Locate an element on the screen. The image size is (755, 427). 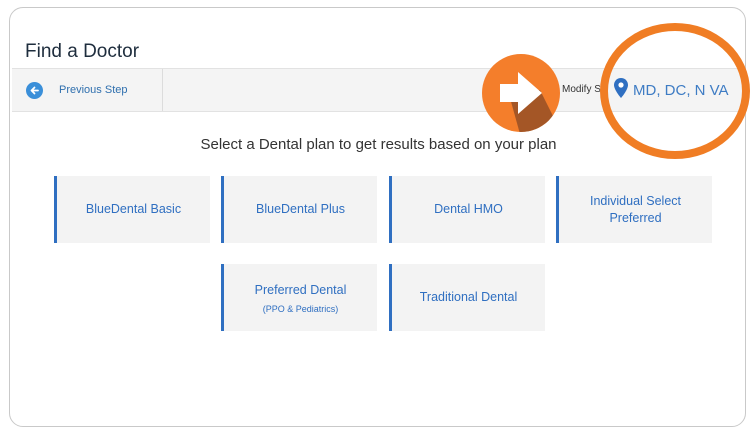
highlight-circle is located at coordinates (675, 91).